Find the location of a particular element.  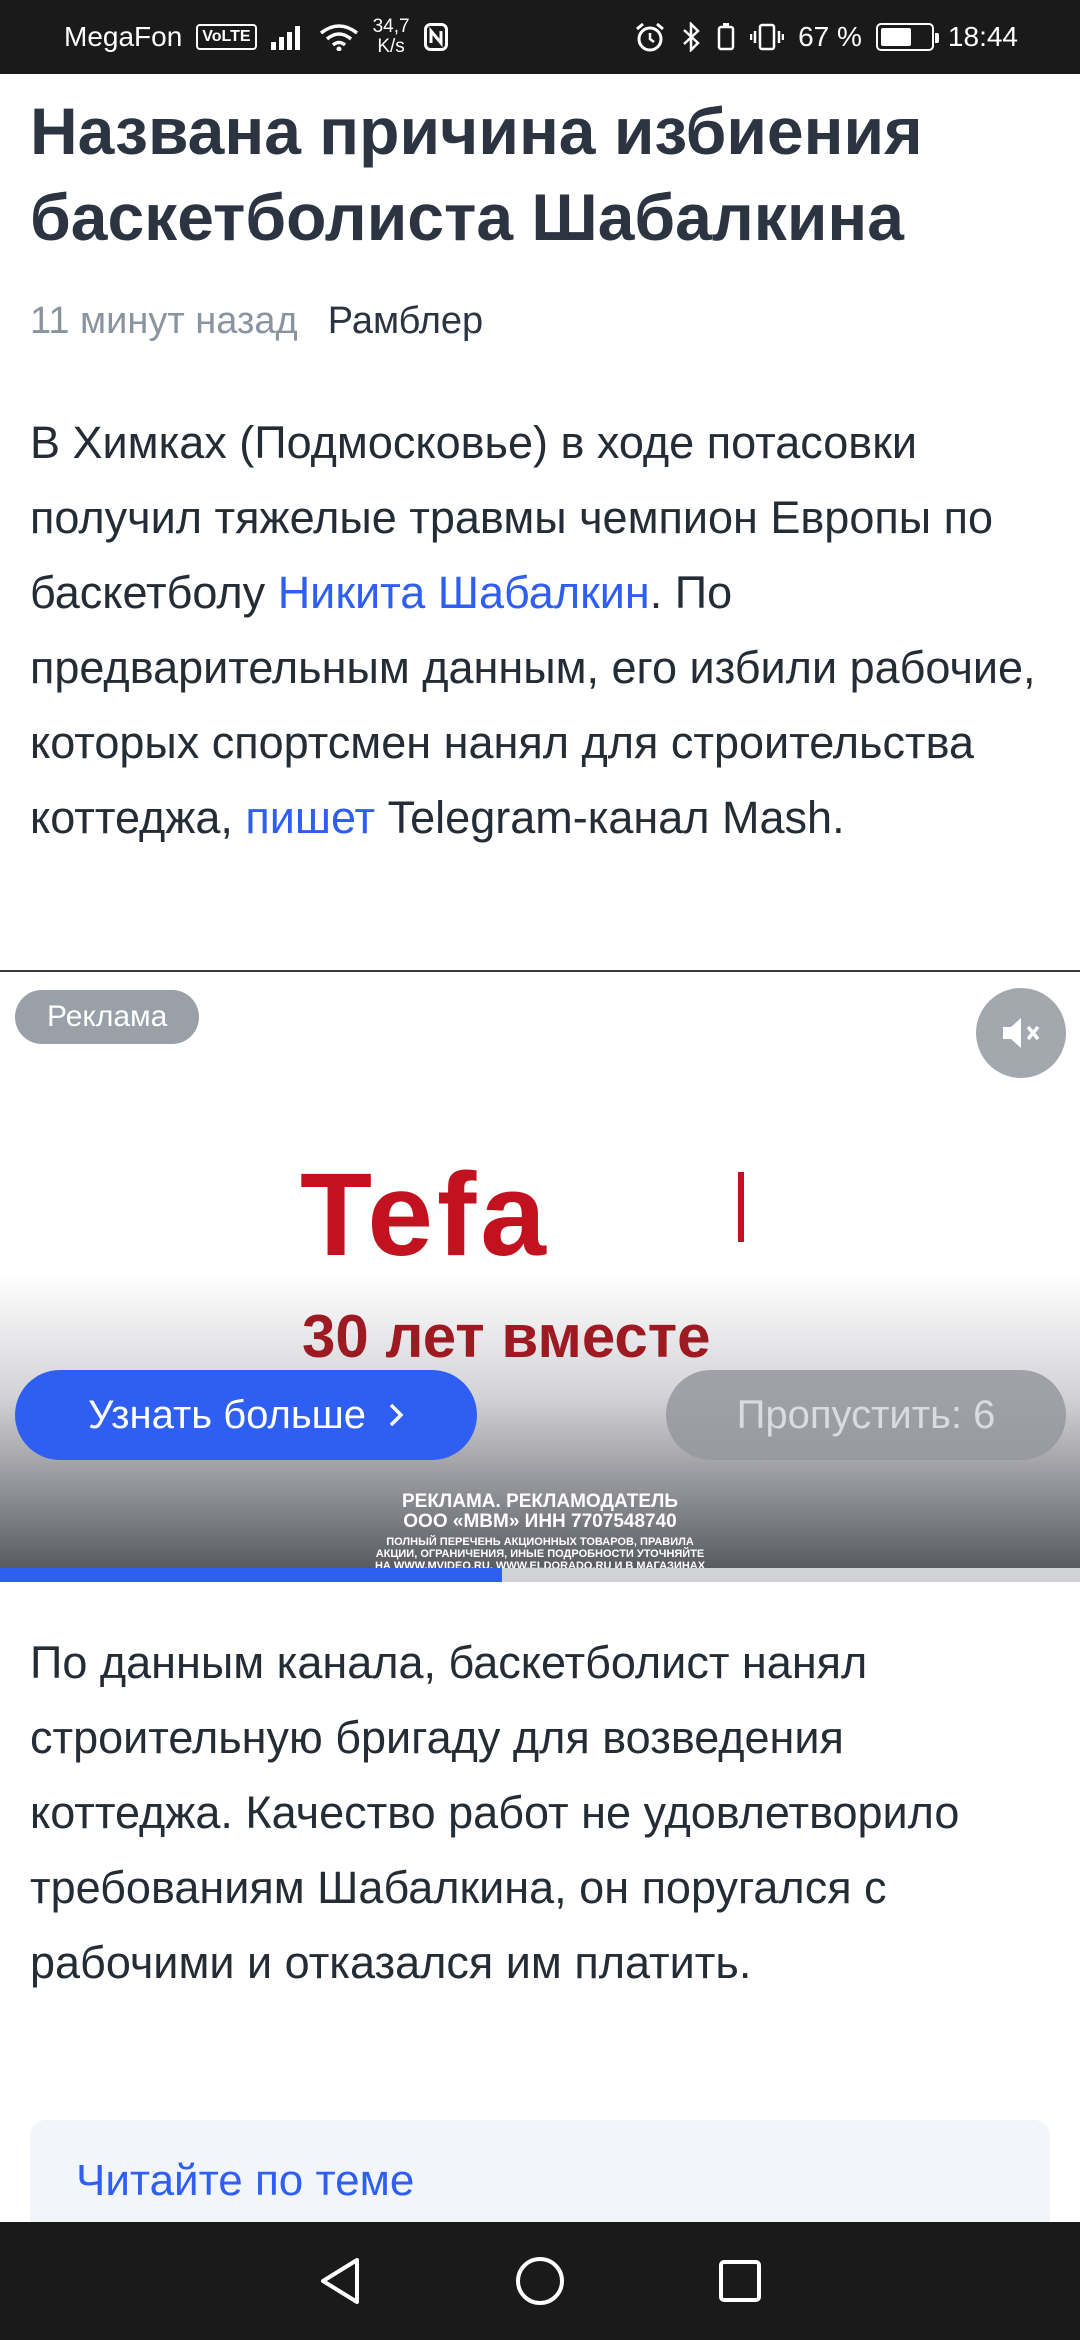

recents-button is located at coordinates (740, 2281).